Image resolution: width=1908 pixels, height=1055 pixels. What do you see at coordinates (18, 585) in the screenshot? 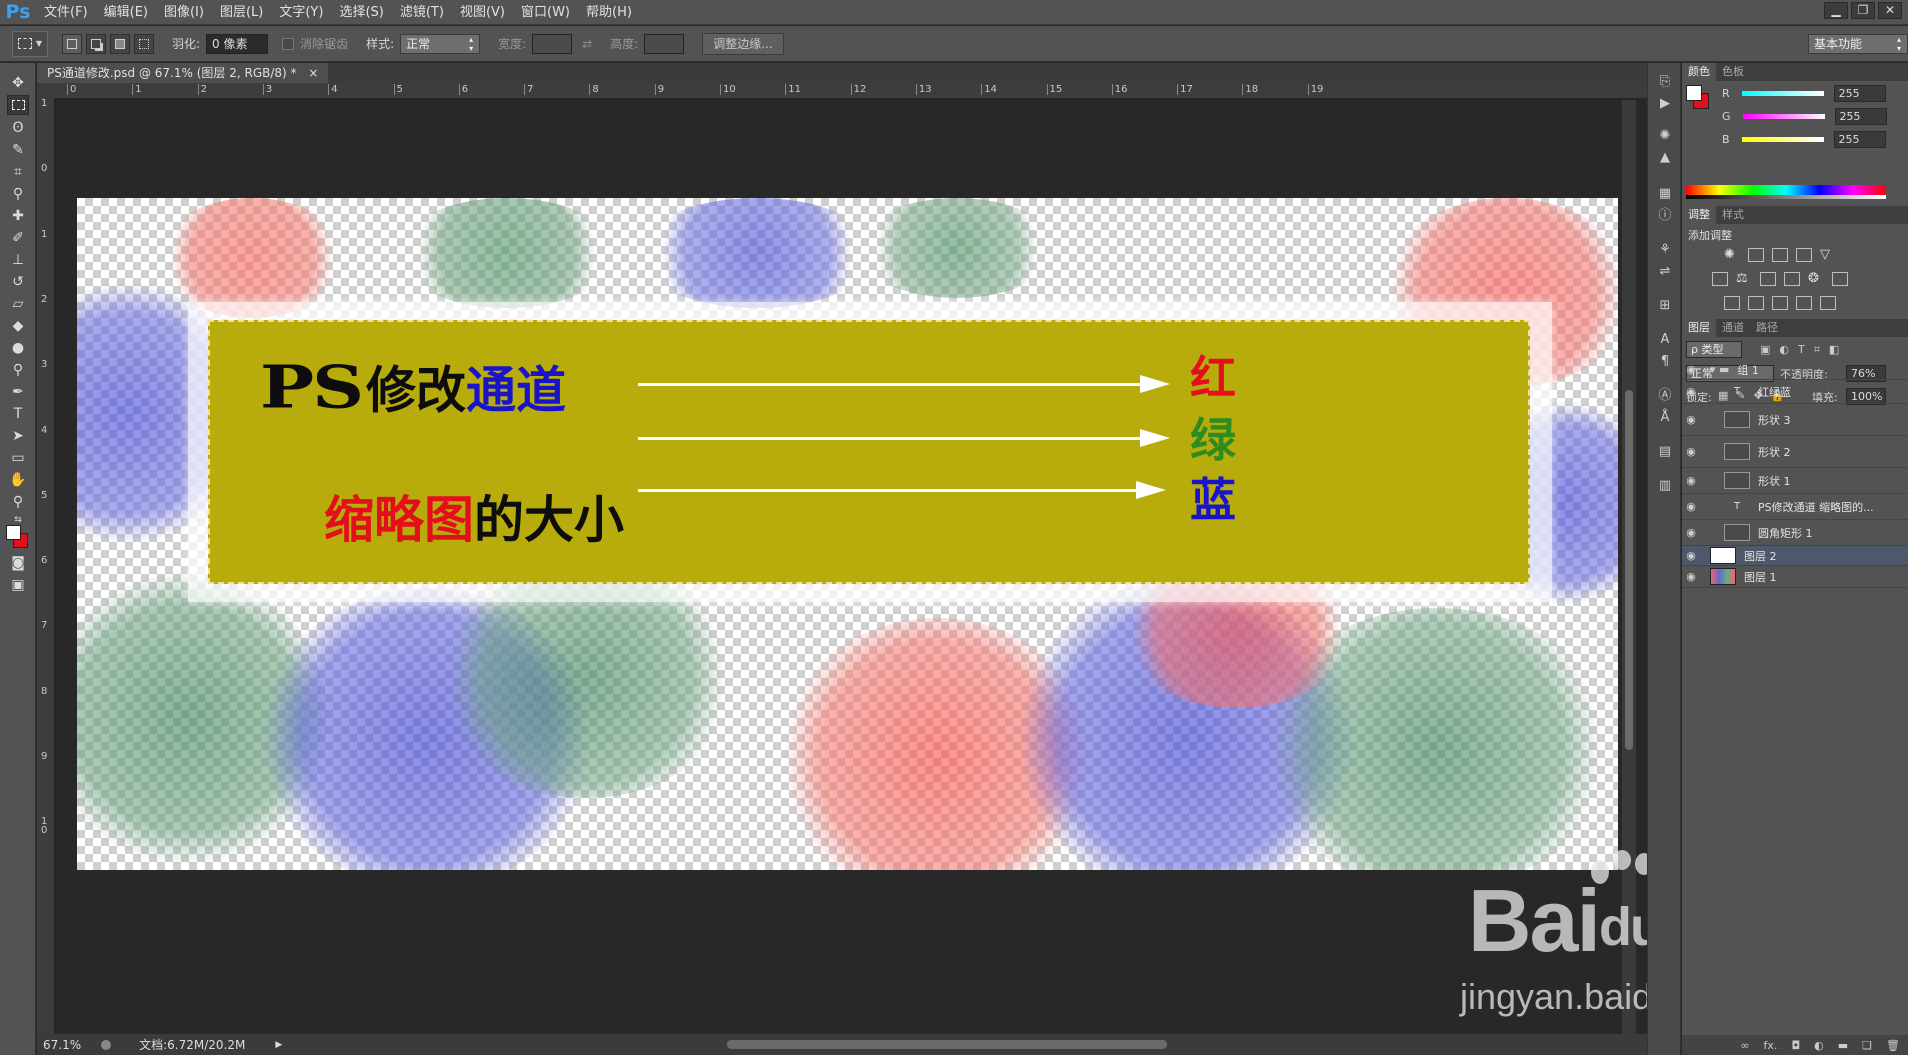
I see `screen-mode-icon: ▣` at bounding box center [18, 585].